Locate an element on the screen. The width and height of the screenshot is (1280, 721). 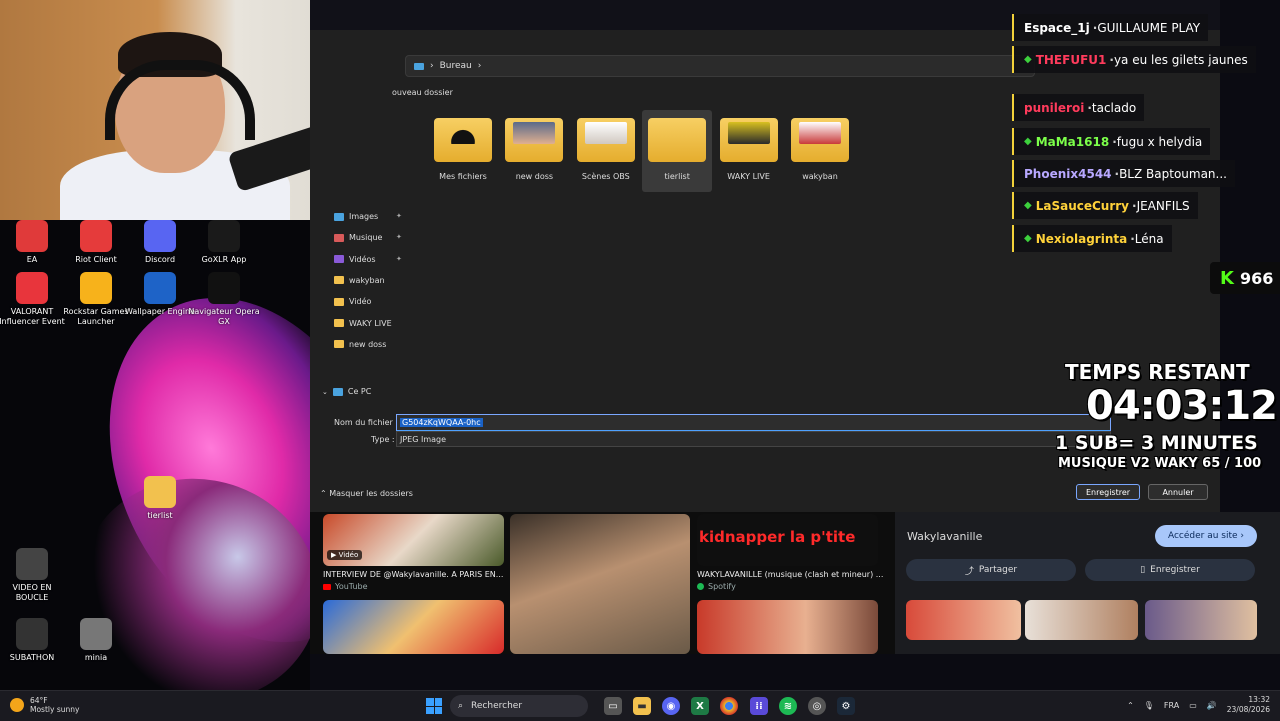
clock: 13:32 23/08/2026 is located at coordinates (1248, 705).